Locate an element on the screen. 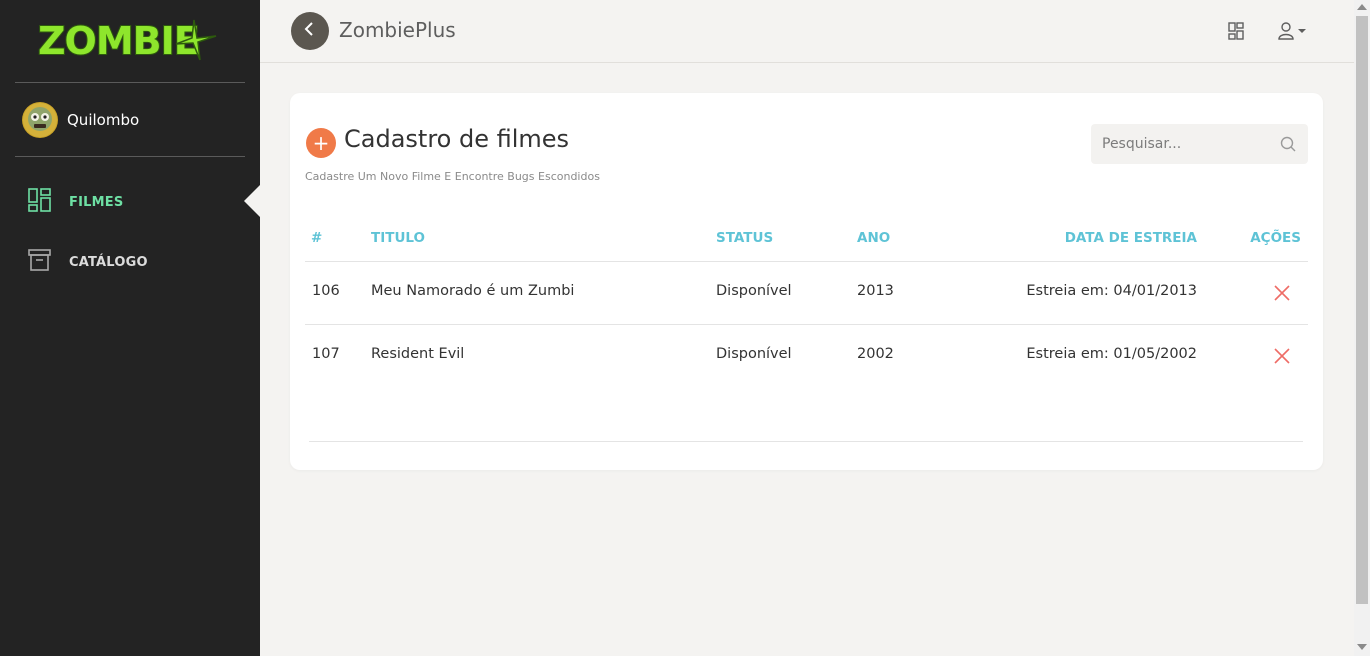 Image resolution: width=1370 pixels, height=656 pixels. column-header-release-date: DATA DE ESTREIA is located at coordinates (1131, 238).